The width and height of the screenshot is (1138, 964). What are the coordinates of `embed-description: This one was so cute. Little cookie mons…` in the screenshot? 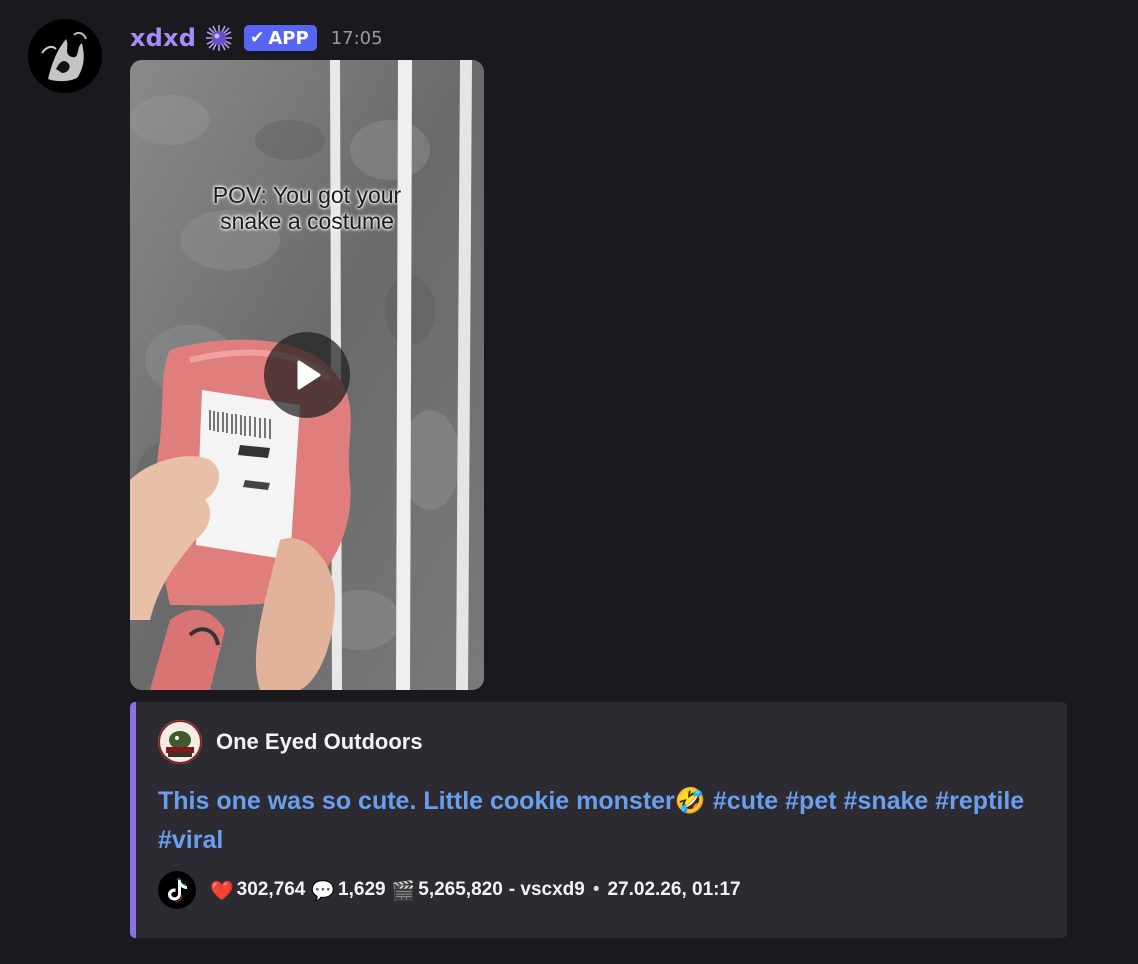 It's located at (598, 821).